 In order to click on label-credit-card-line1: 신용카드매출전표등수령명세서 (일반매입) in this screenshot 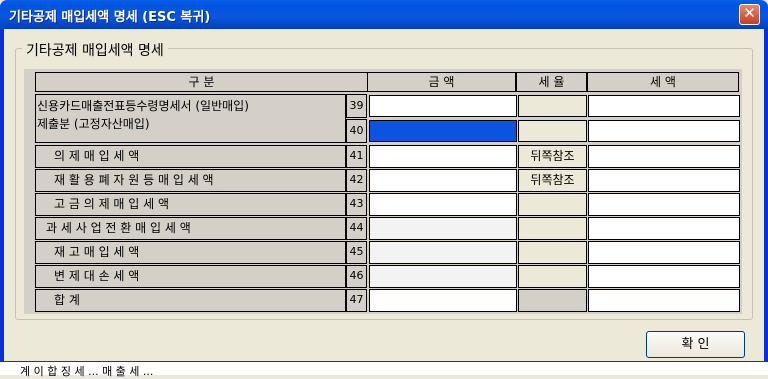, I will do `click(143, 106)`.